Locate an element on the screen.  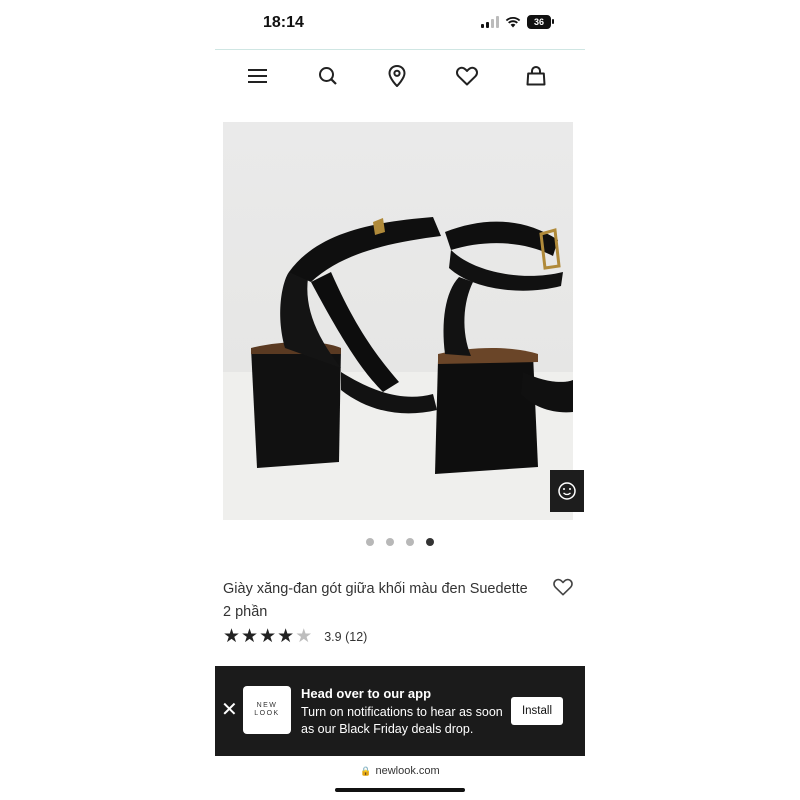
wifi-icon is located at coordinates (513, 22).